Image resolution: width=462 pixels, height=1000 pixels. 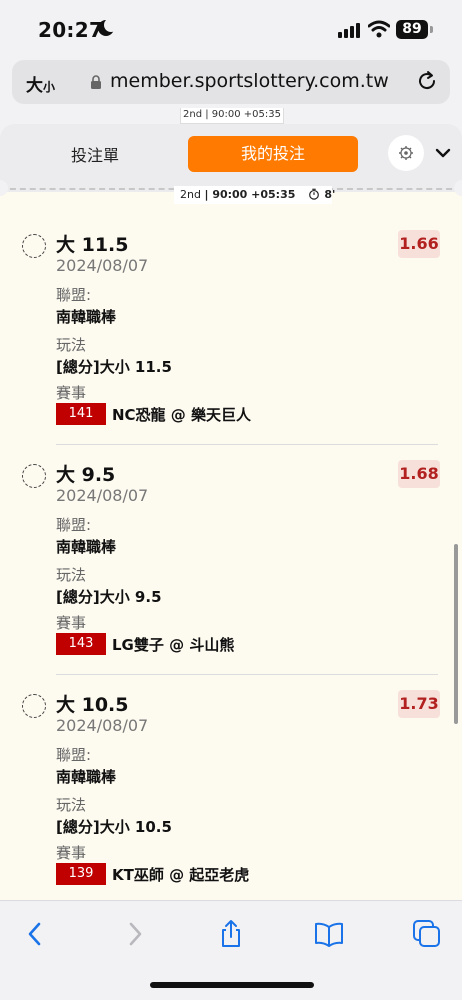 What do you see at coordinates (431, 29) in the screenshot?
I see `battery-tip` at bounding box center [431, 29].